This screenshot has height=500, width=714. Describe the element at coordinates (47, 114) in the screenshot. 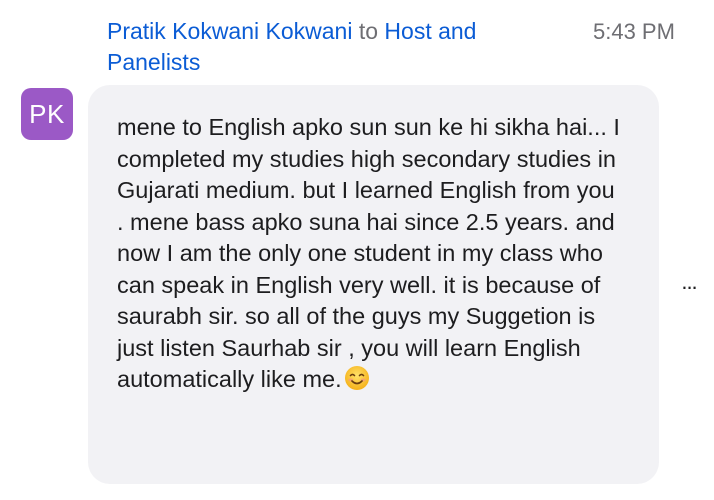

I see `avatar: PK` at that location.